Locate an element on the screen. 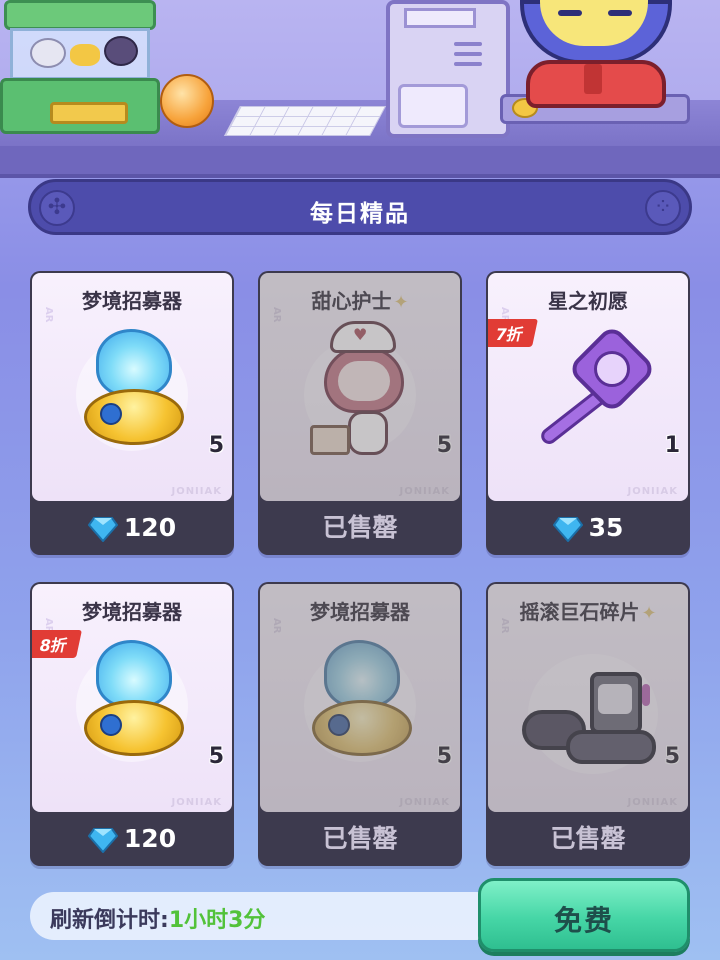  card-art: AR 摇滚巨石碎片 ✦ 5 JONIIAK is located at coordinates (588, 698).